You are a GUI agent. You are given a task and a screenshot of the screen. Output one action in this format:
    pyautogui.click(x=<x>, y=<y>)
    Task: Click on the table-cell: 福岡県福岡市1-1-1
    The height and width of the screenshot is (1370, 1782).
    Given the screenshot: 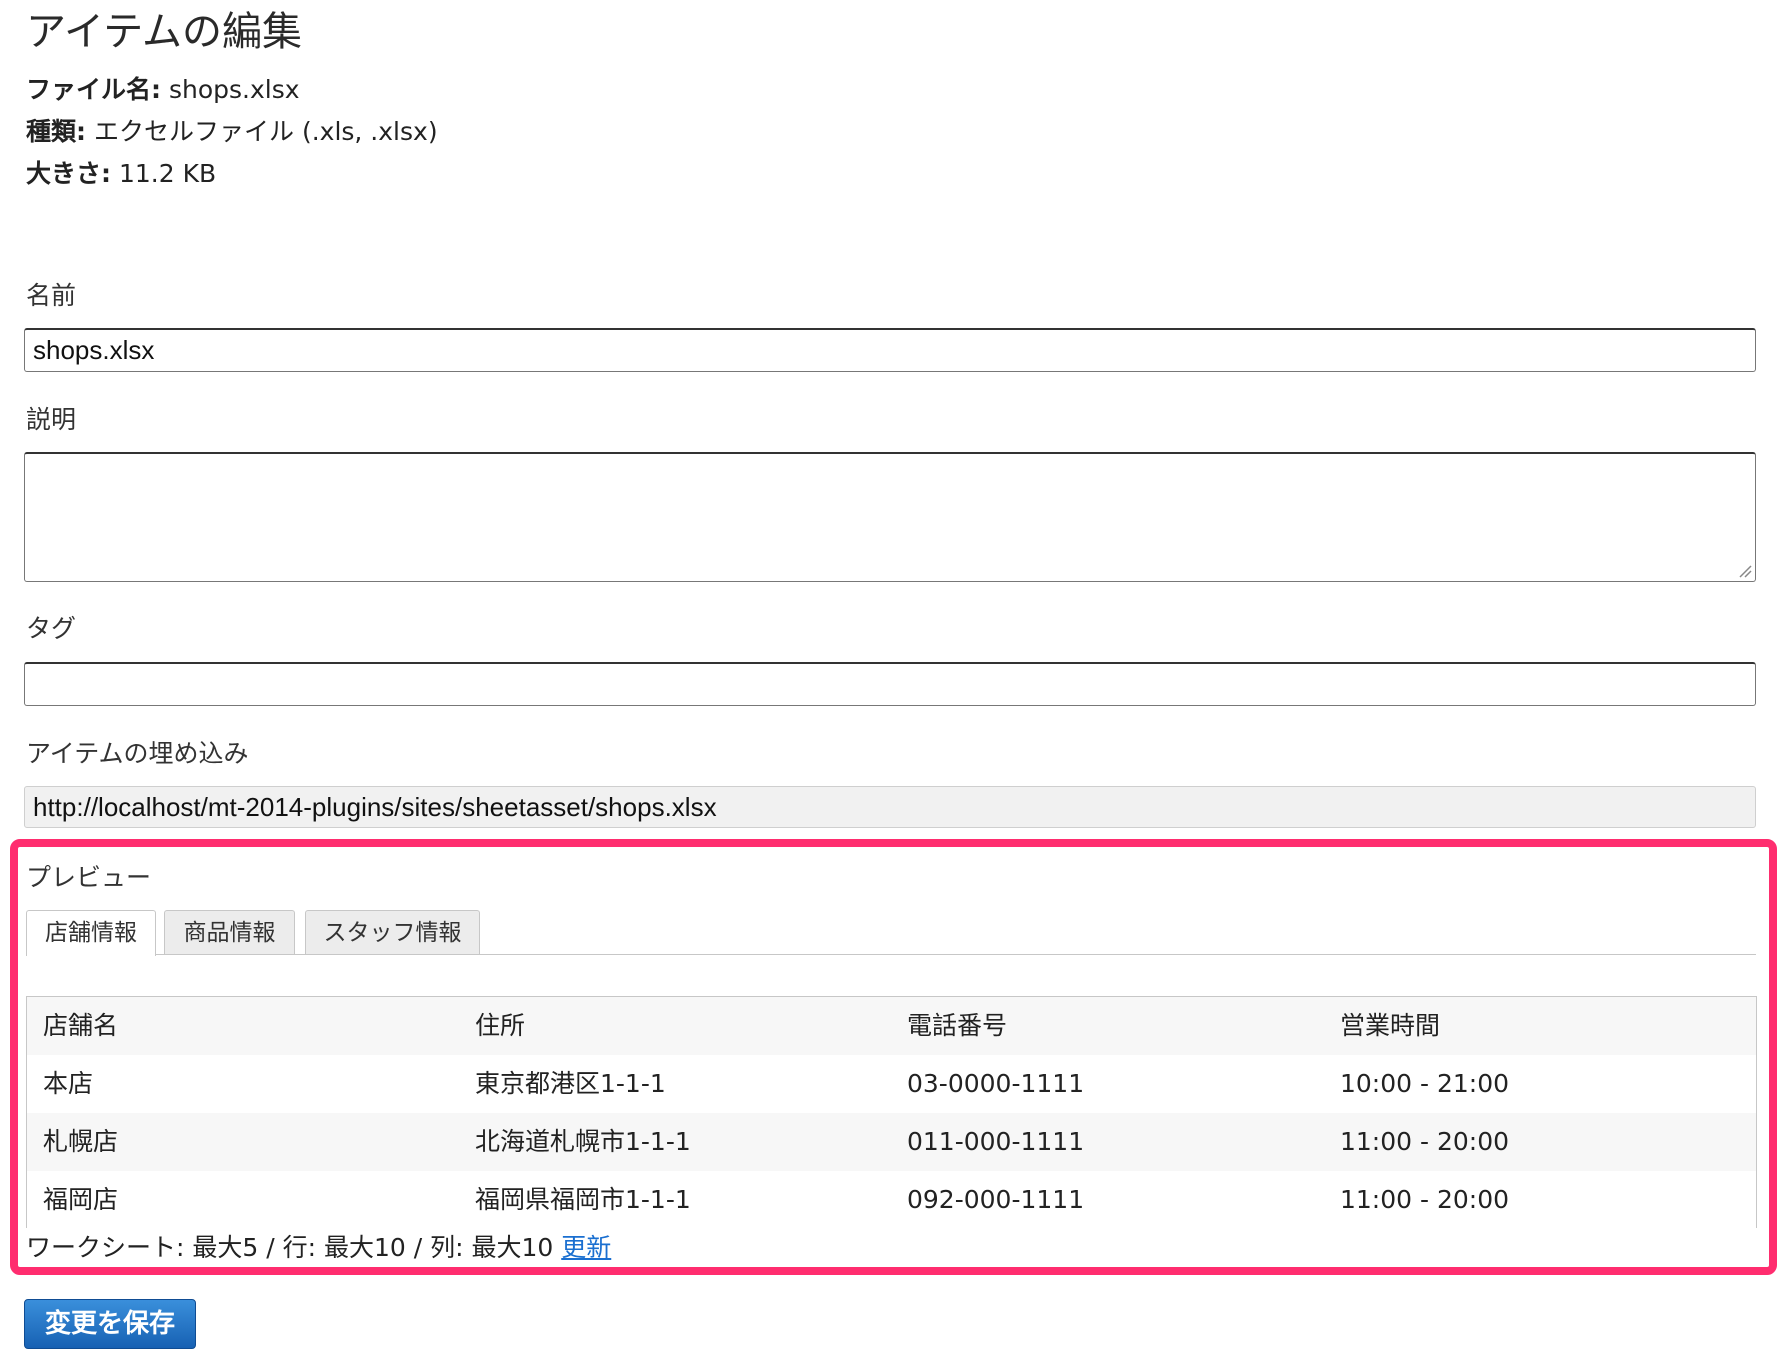 What is the action you would take?
    pyautogui.click(x=583, y=1199)
    